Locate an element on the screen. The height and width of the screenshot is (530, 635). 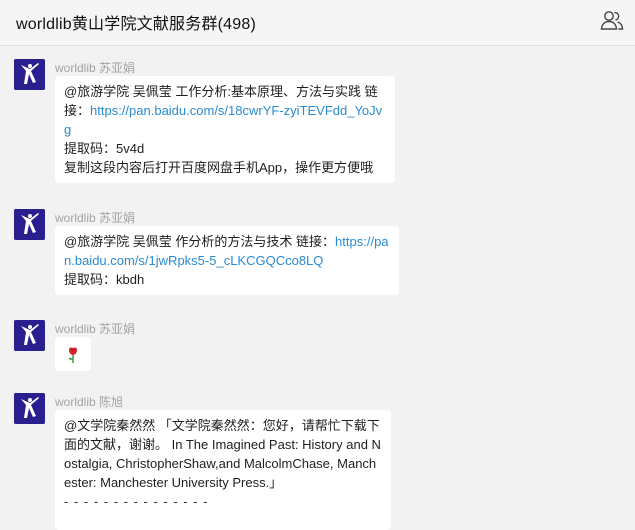
rose-emoji is located at coordinates (73, 354).